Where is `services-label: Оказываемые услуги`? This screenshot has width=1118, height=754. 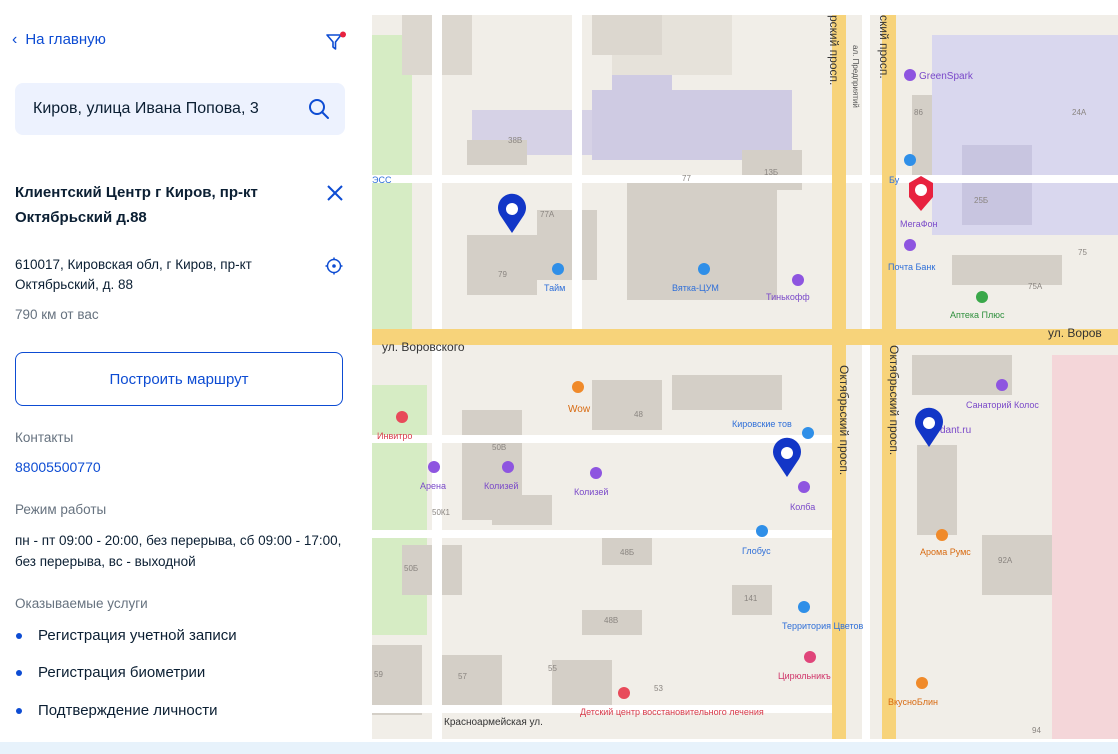
services-label: Оказываемые услуги is located at coordinates (81, 603).